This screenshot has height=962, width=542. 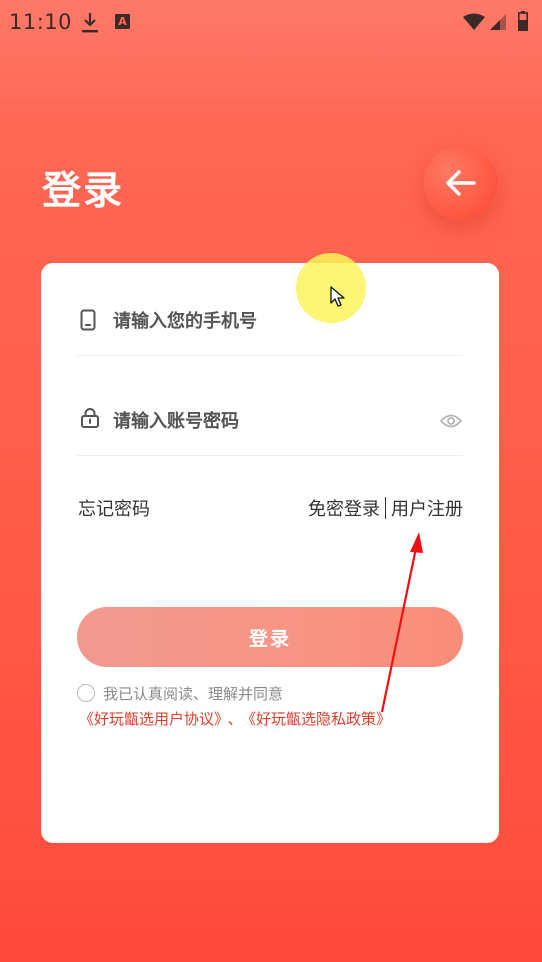 I want to click on privacy-policy-link: 《好玩甑选隐私政策》, so click(x=320, y=719).